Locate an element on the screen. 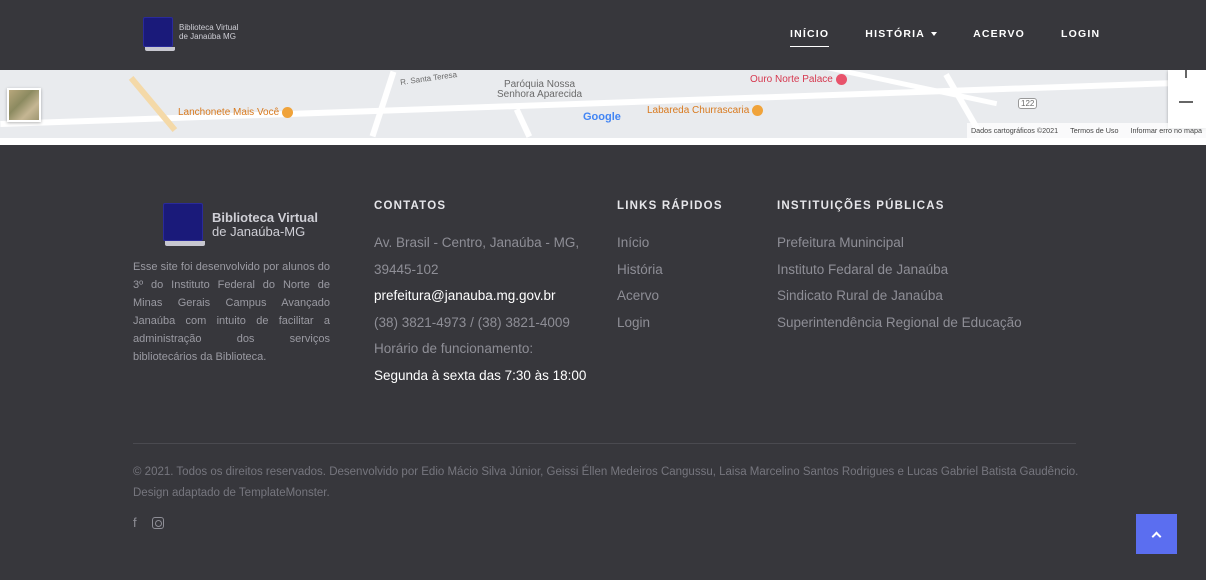 The image size is (1206, 580). route-shield: 122 is located at coordinates (1028, 103).